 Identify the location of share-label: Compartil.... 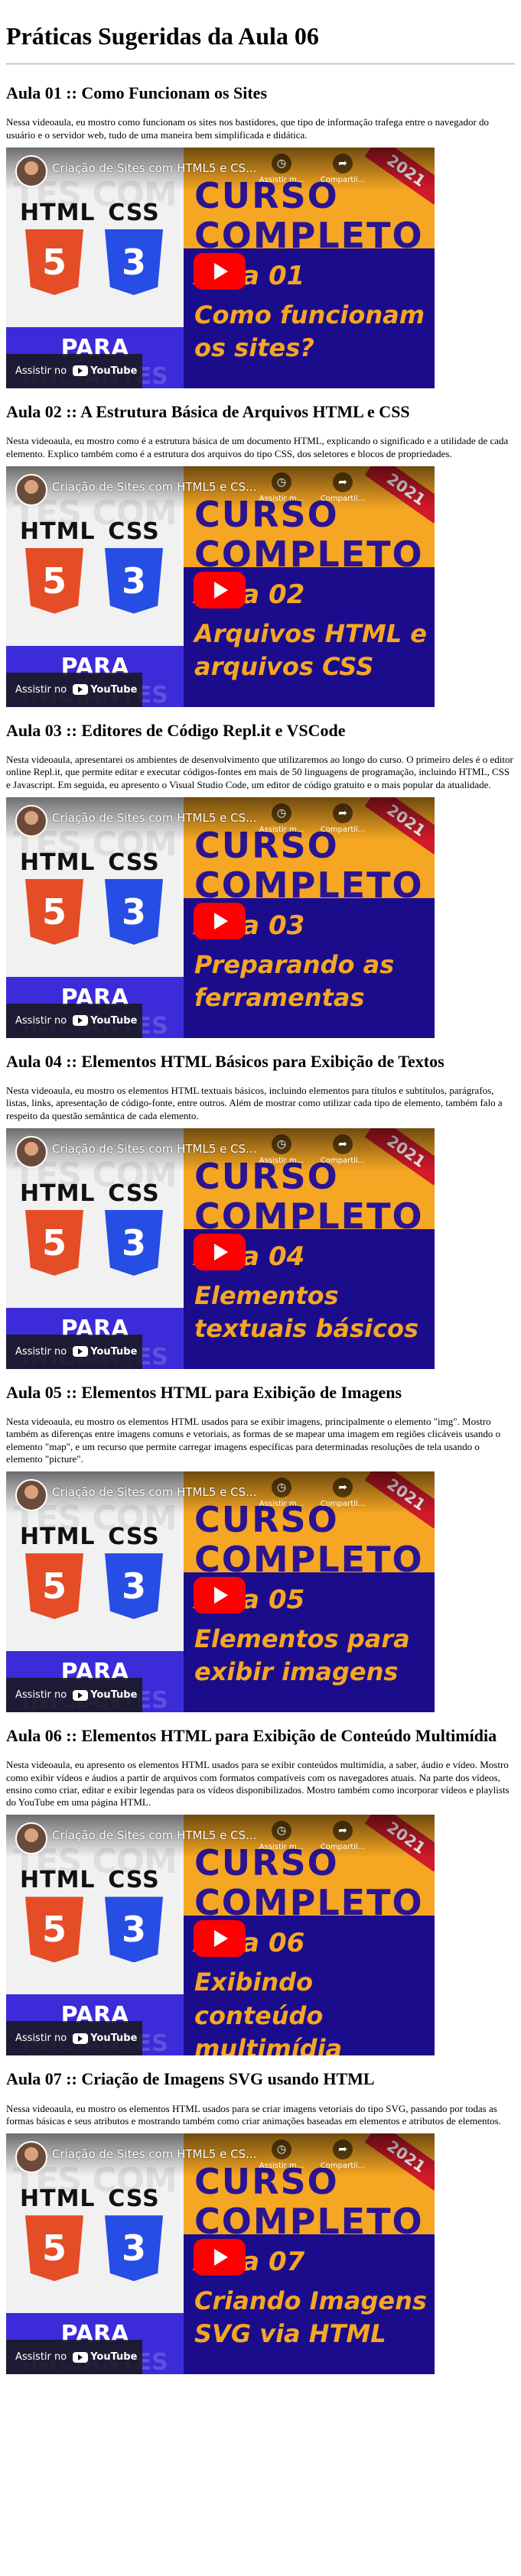
(343, 1160).